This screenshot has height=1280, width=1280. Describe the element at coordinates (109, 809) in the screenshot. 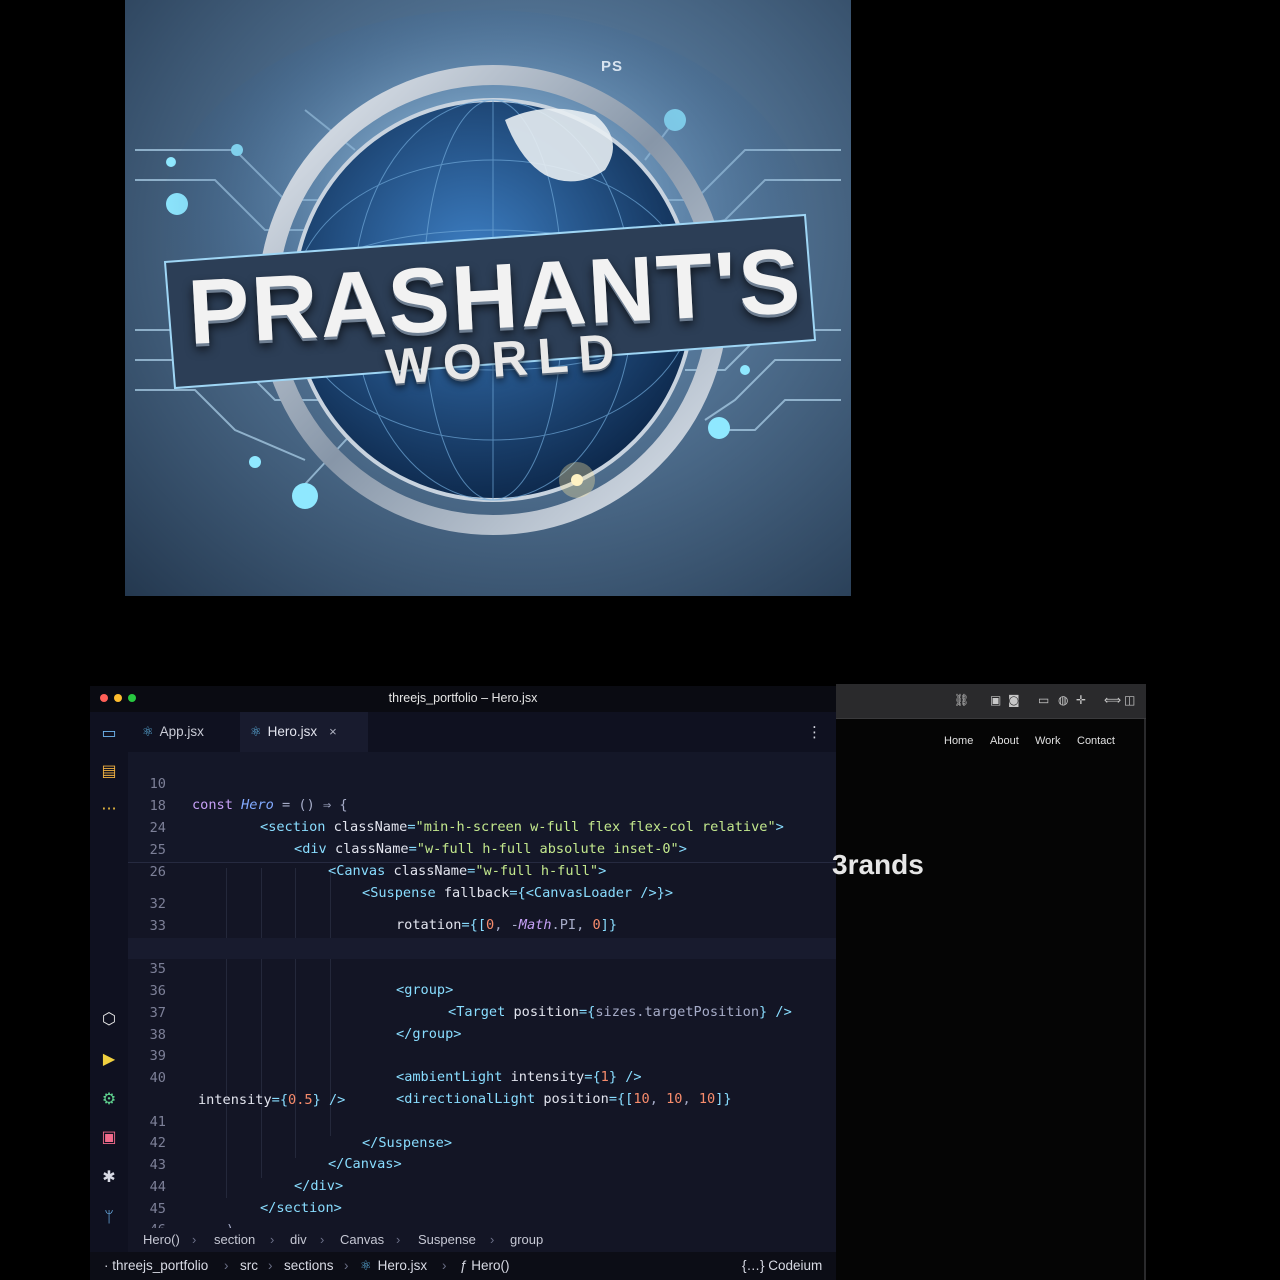

I see `more-icon: ···` at that location.